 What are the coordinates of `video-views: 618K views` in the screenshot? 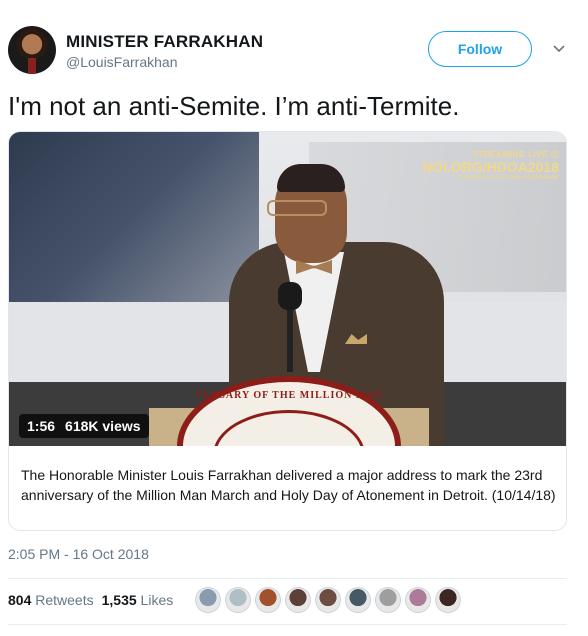 It's located at (103, 426).